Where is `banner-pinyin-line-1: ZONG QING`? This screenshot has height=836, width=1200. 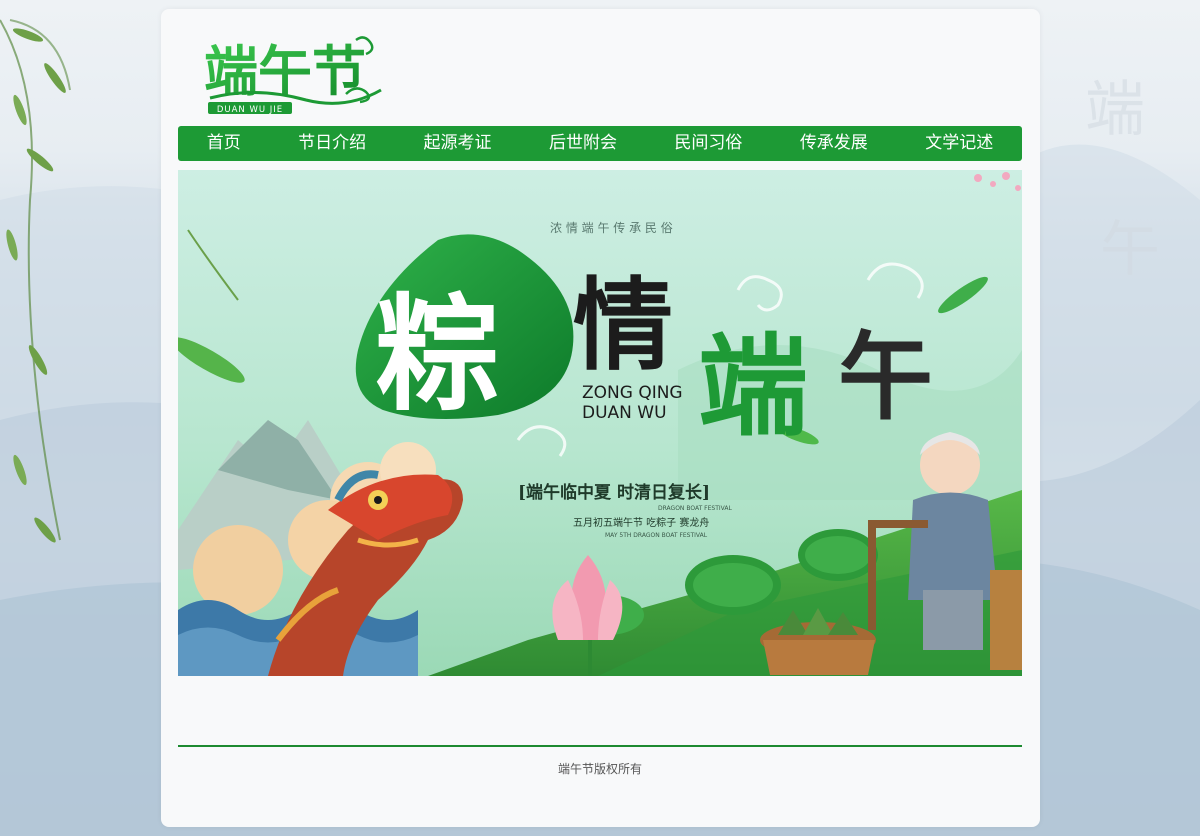
banner-pinyin-line-1: ZONG QING is located at coordinates (632, 393).